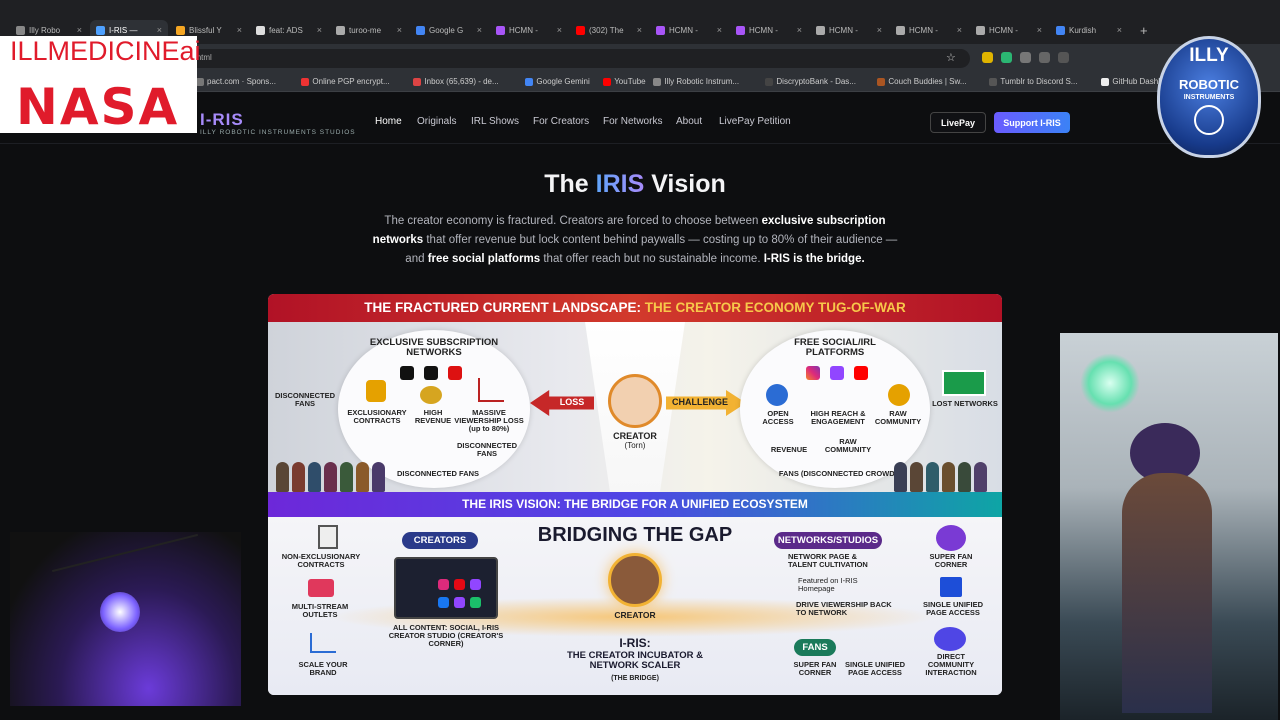  I want to click on lock-icon, so click(376, 391).